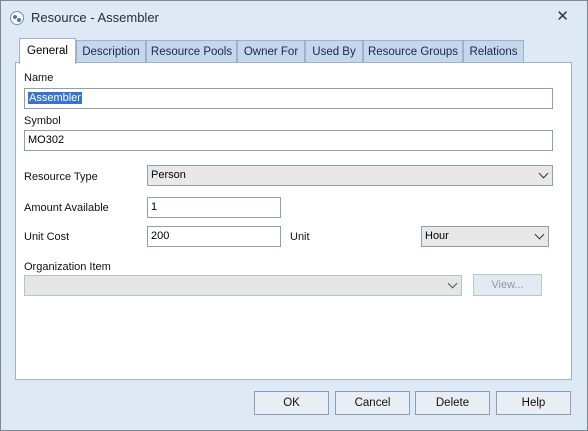  What do you see at coordinates (67, 267) in the screenshot?
I see `organization-item-label: Organization Item` at bounding box center [67, 267].